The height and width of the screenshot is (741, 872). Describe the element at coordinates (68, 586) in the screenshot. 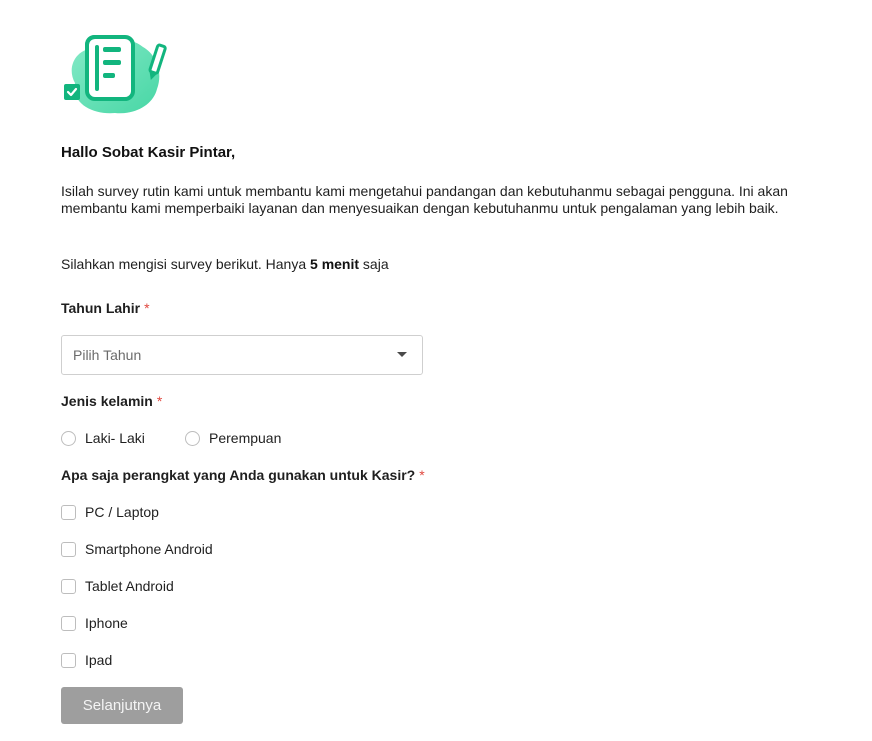

I see `checkbox-tablet-android` at that location.